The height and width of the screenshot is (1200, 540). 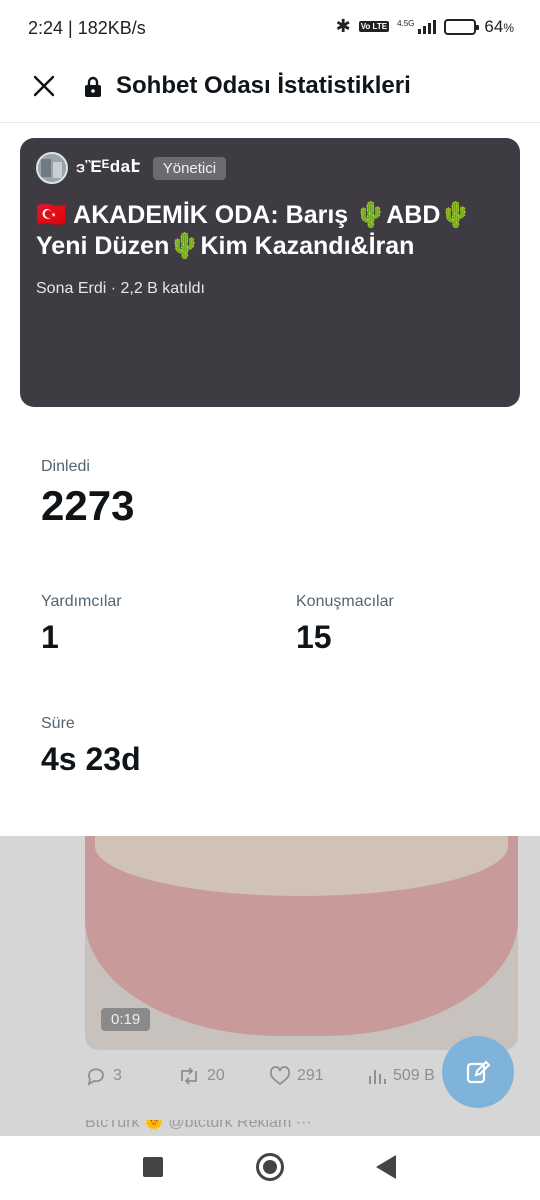 What do you see at coordinates (117, 1075) in the screenshot?
I see `reply-count: 3` at bounding box center [117, 1075].